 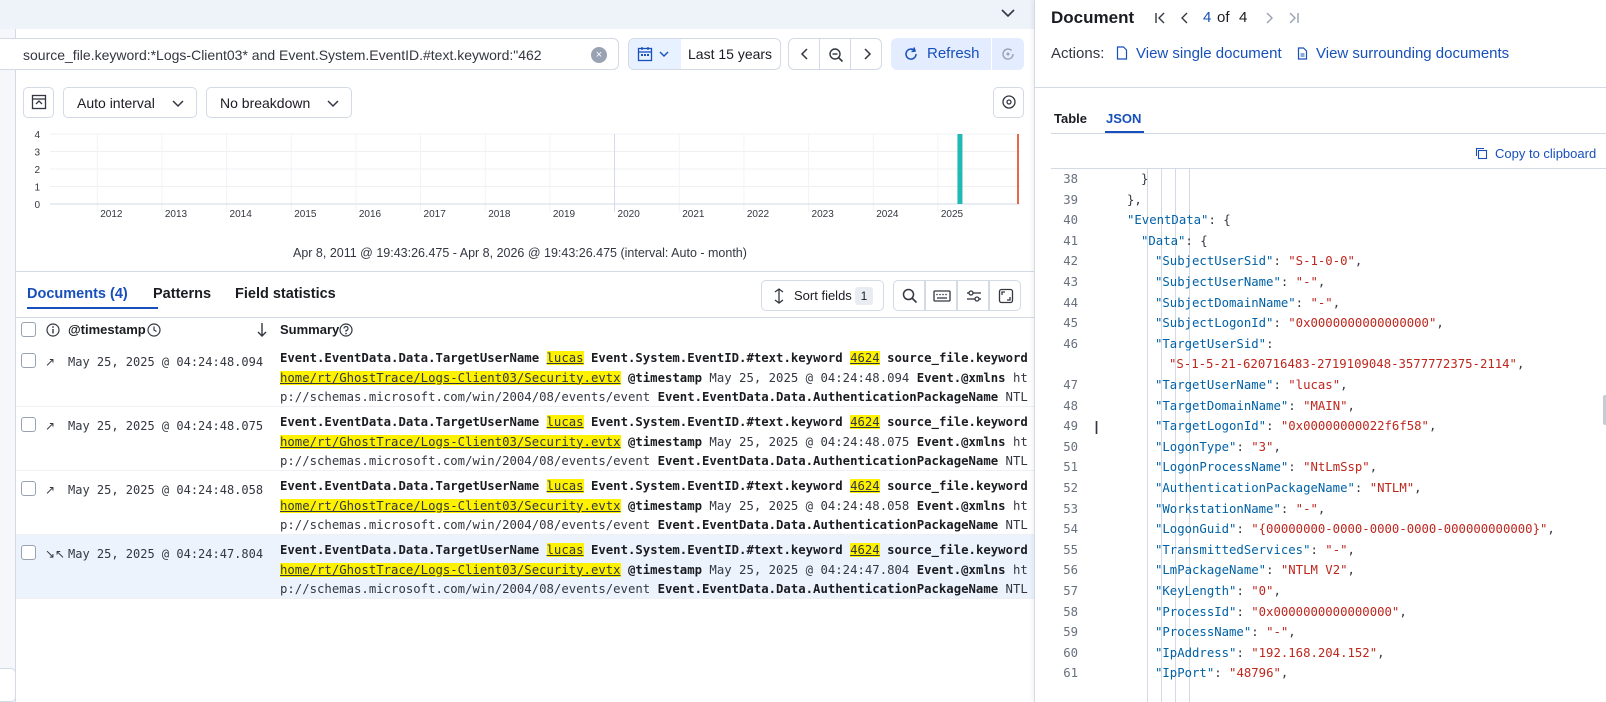 I want to click on tab-patterns: Patterns, so click(x=182, y=294).